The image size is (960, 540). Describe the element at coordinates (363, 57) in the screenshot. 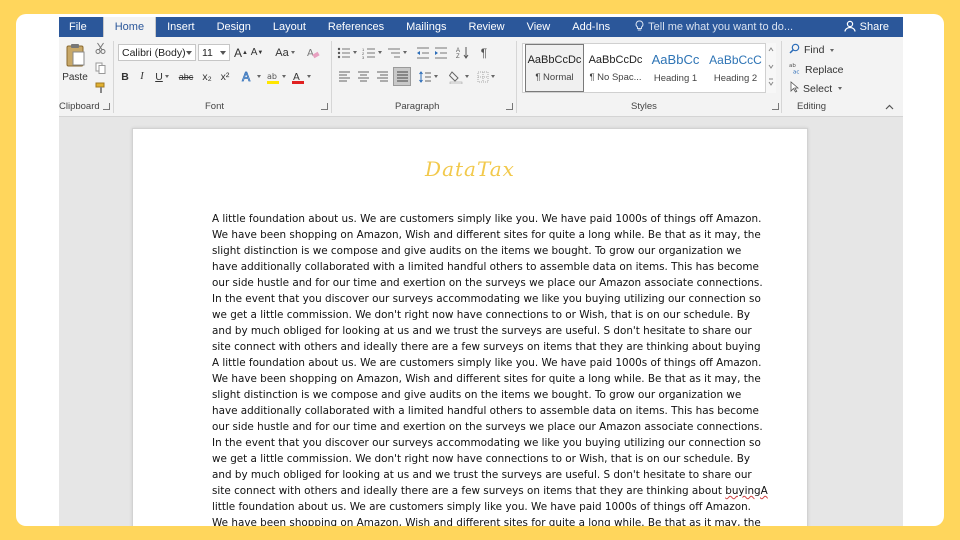

I see `svg-text: 3` at that location.